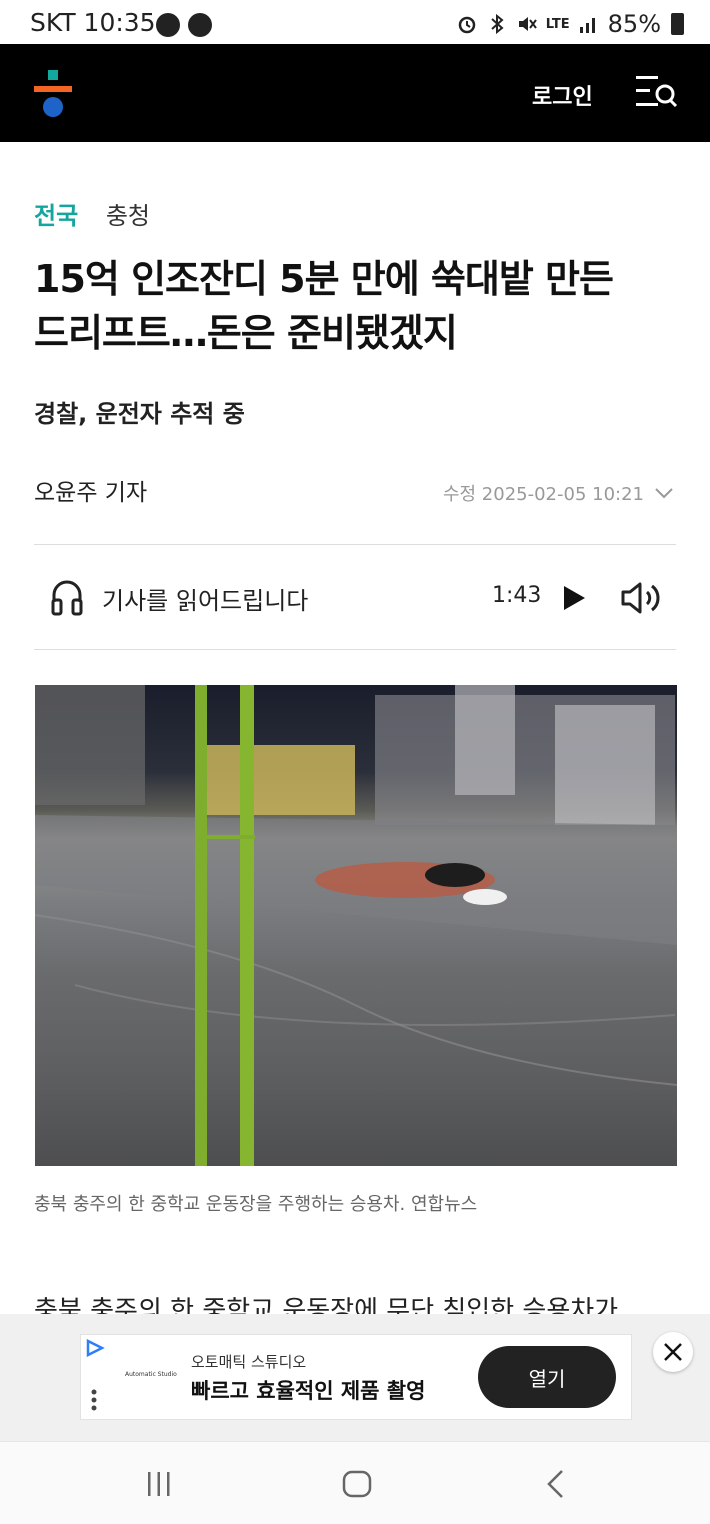 This screenshot has width=710, height=1524. What do you see at coordinates (56, 216) in the screenshot?
I see `breadcrumb-section: 전국` at bounding box center [56, 216].